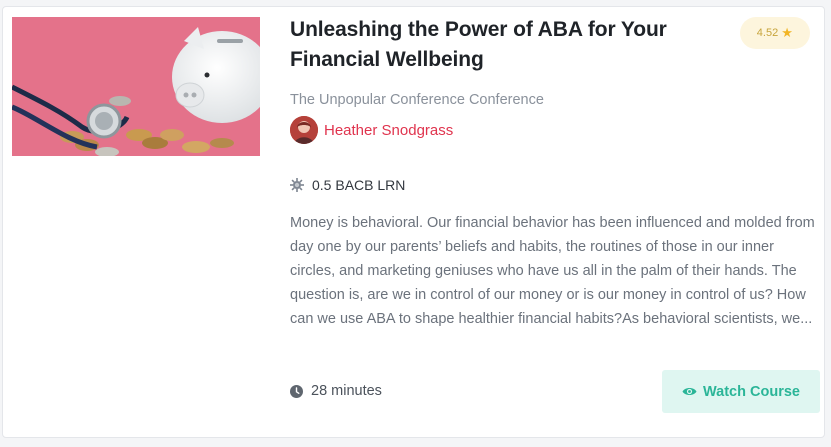  I want to click on gear-badge-icon, so click(297, 185).